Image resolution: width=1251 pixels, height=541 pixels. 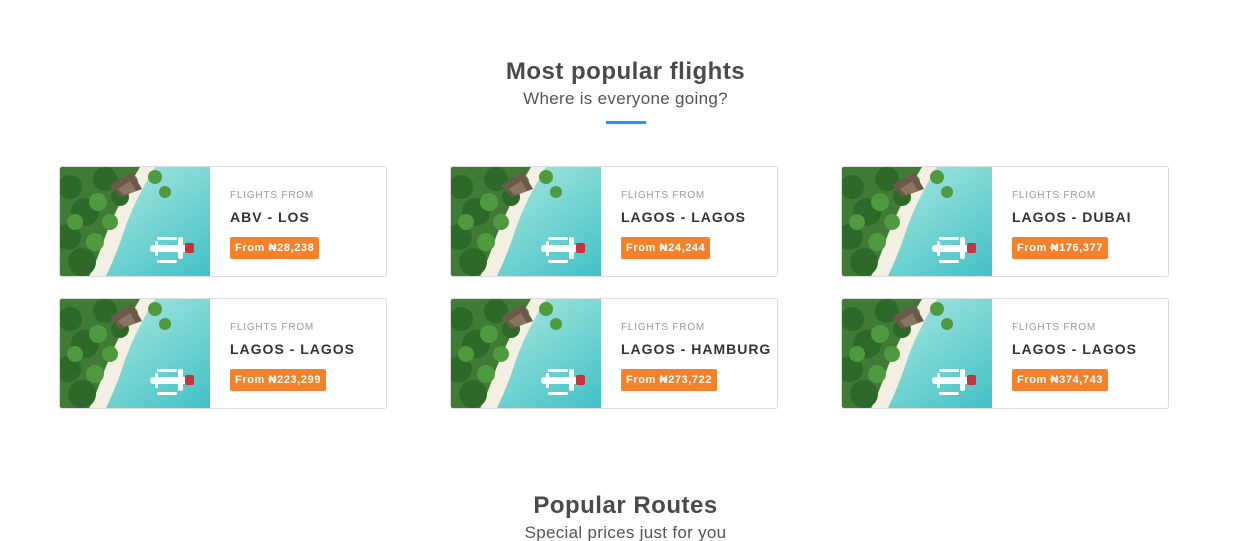 I want to click on flight-card: FLIGHTS FROM ABV - LOS From ₦28,238, so click(x=223, y=221).